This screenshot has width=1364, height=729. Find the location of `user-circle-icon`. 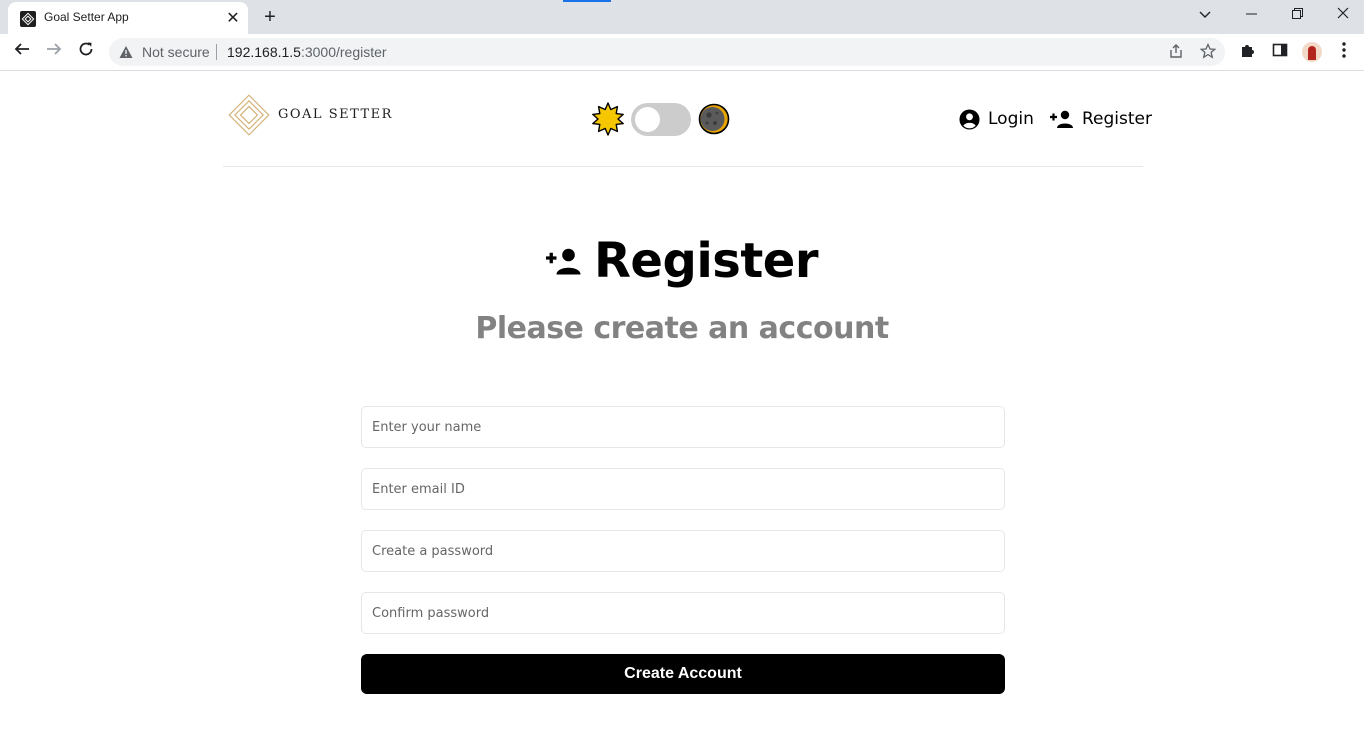

user-circle-icon is located at coordinates (969, 119).